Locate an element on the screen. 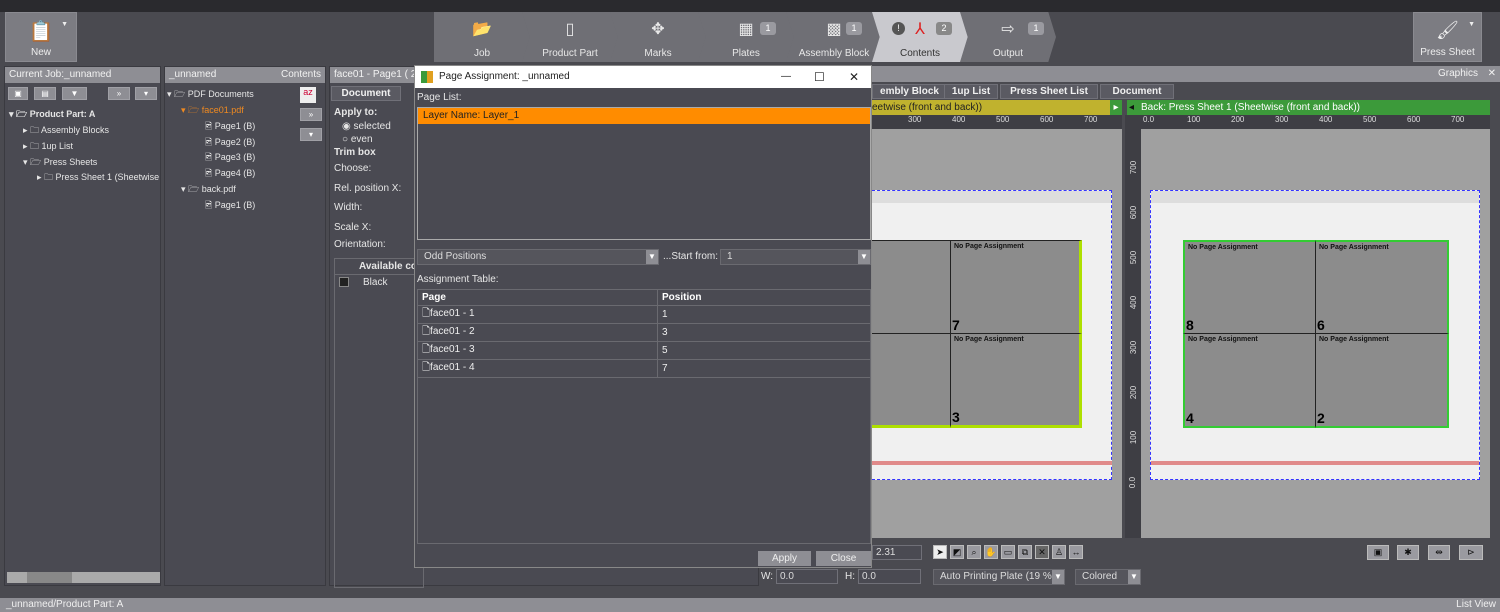 This screenshot has width=1500, height=612. column-page: Page is located at coordinates (537, 297).